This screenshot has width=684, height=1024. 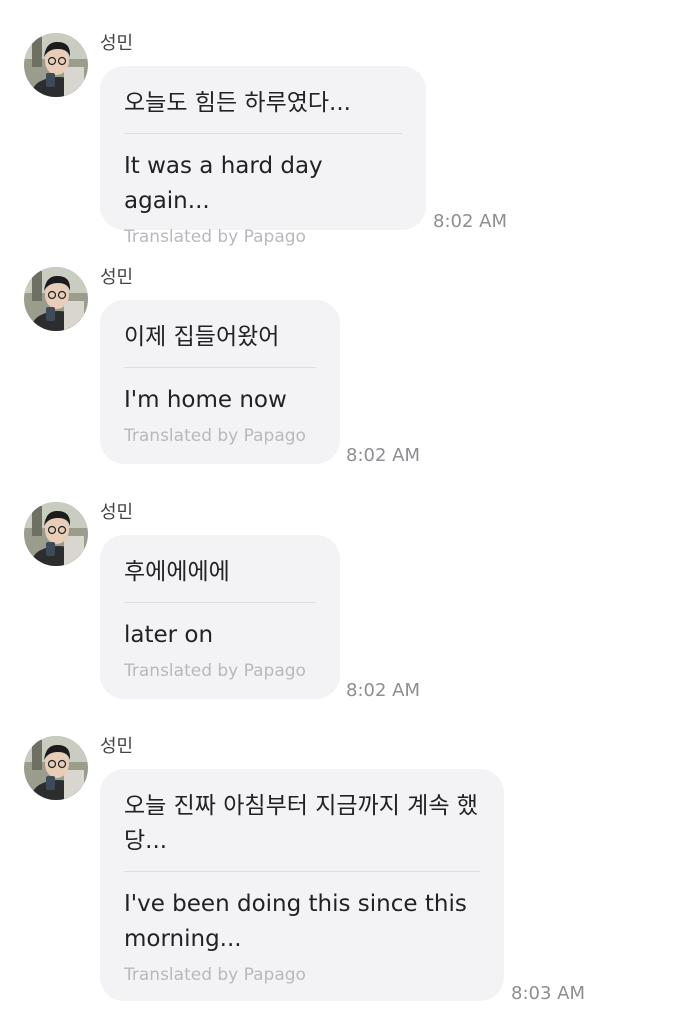 I want to click on original-text: 후에에에에, so click(x=177, y=572).